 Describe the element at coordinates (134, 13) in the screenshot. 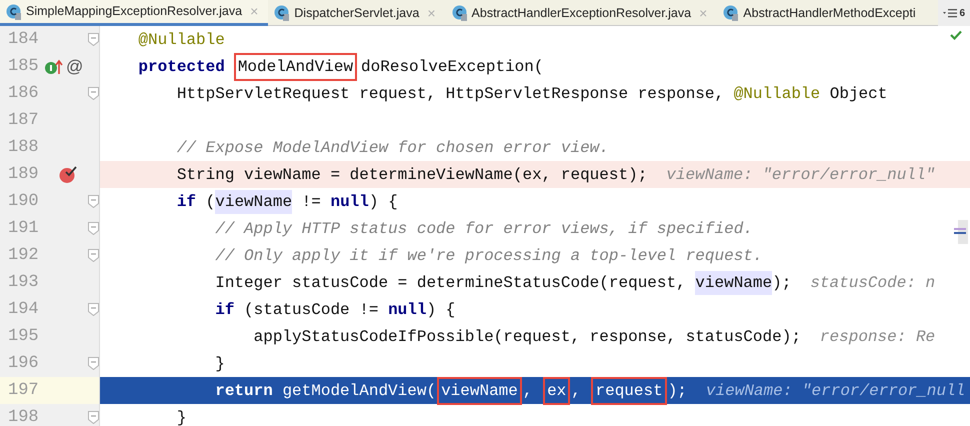

I see `editor-tab: SimpleMappingExceptionResolver.java ×` at that location.